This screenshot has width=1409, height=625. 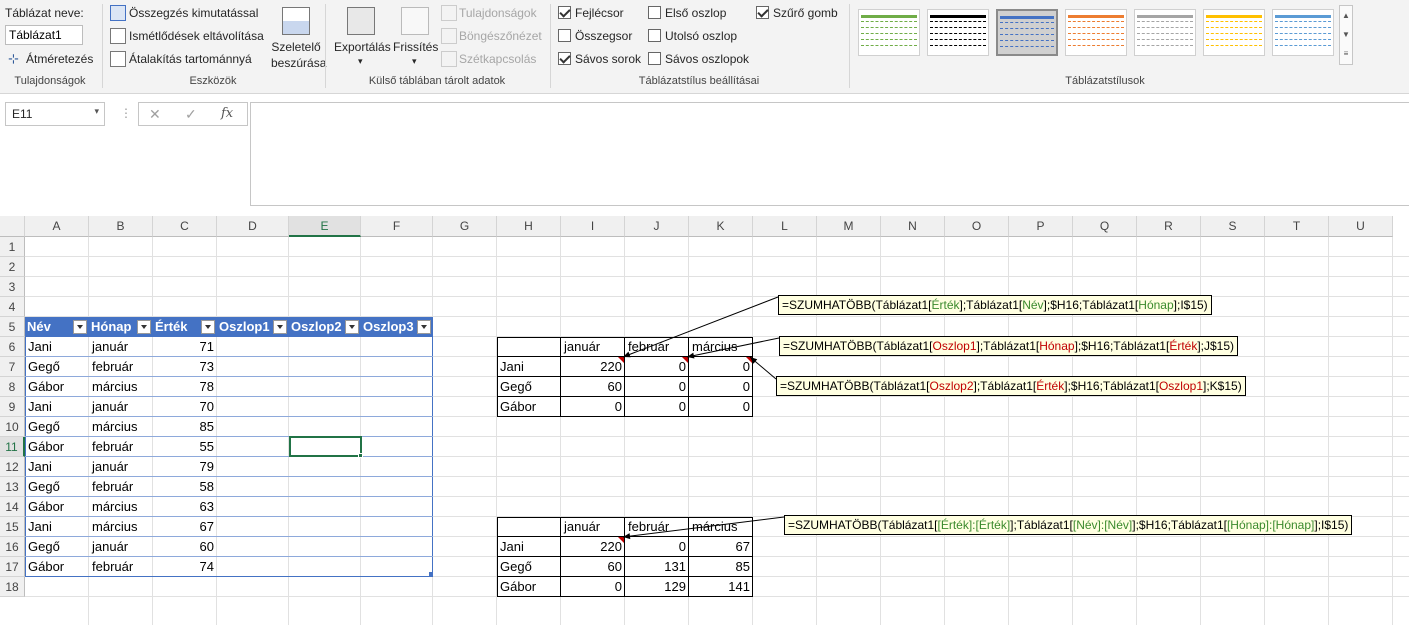 I want to click on summary1-value: 220, so click(x=593, y=367).